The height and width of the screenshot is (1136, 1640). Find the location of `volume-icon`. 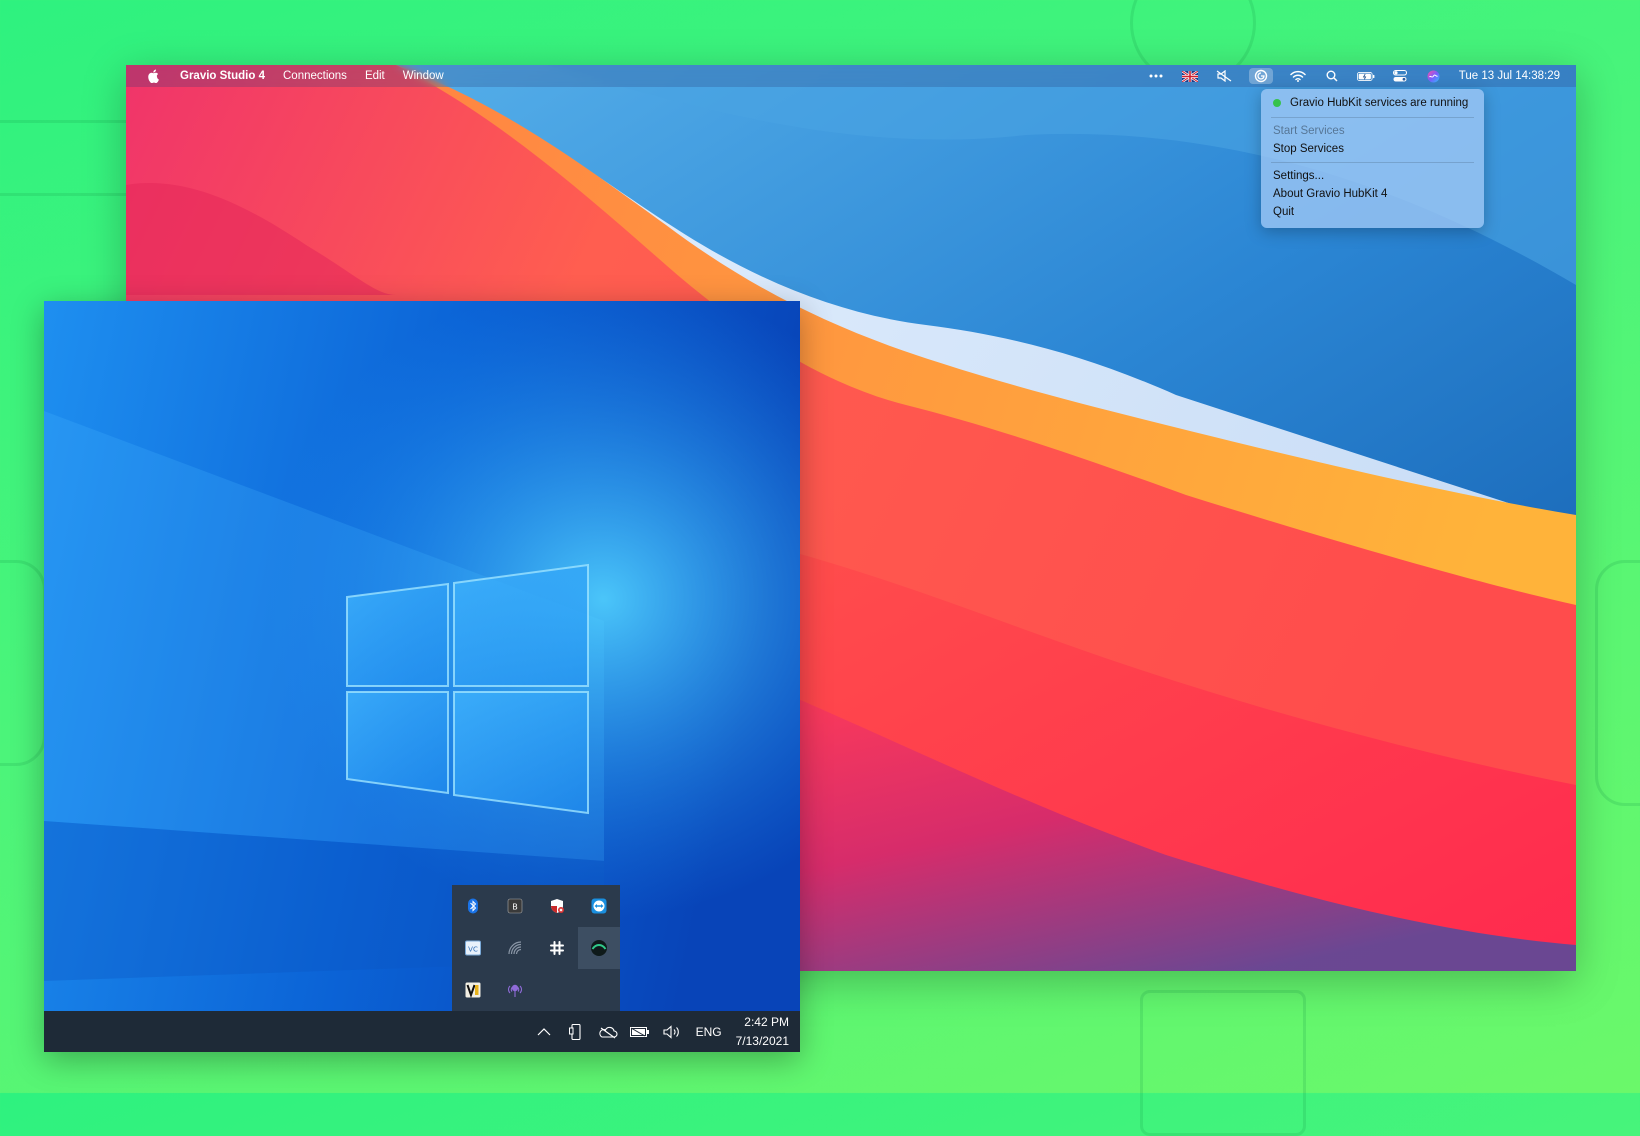

volume-icon is located at coordinates (672, 1031).